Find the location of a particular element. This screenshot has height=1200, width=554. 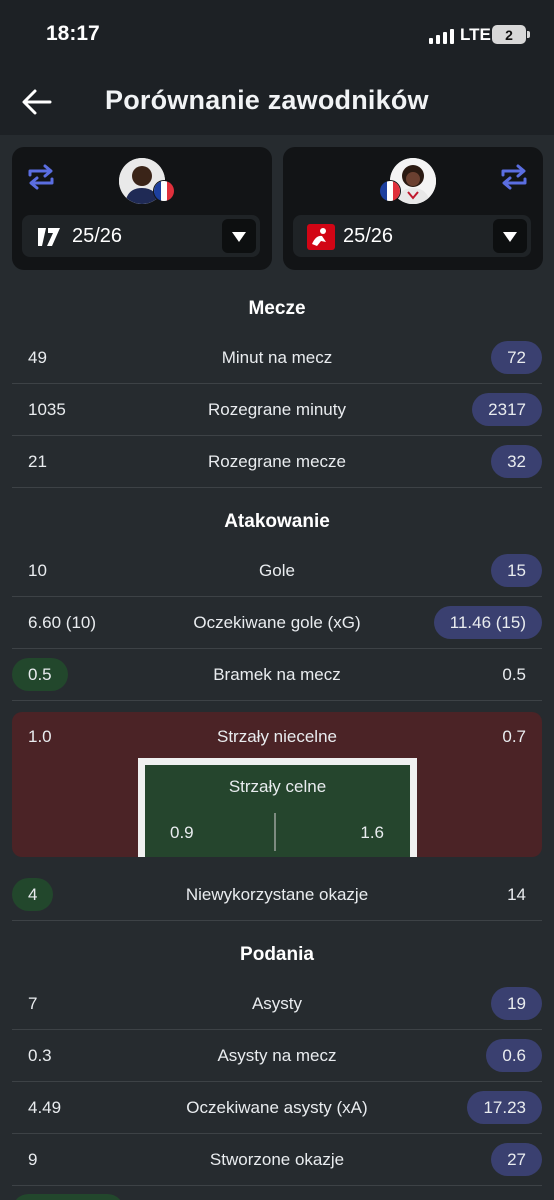

ligue1-icon is located at coordinates (49, 237).